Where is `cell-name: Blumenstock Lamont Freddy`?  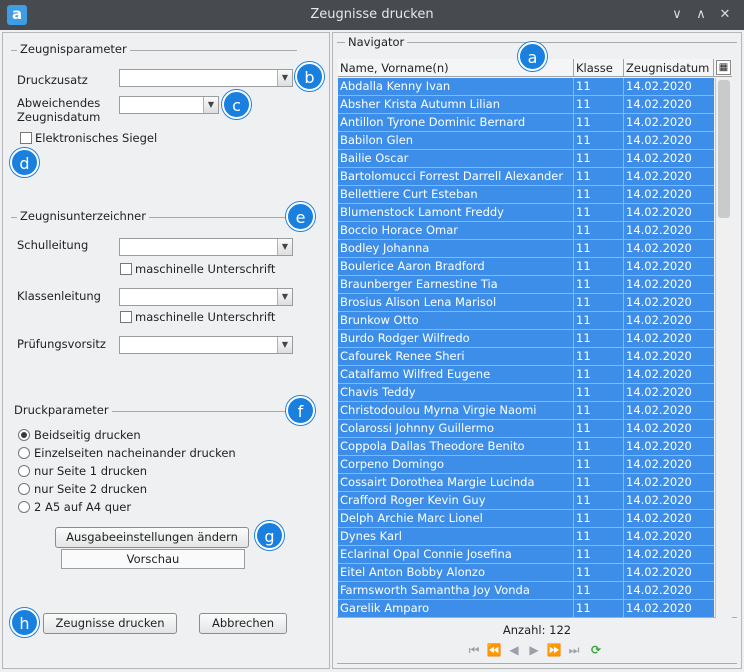
cell-name: Blumenstock Lamont Freddy is located at coordinates (456, 212).